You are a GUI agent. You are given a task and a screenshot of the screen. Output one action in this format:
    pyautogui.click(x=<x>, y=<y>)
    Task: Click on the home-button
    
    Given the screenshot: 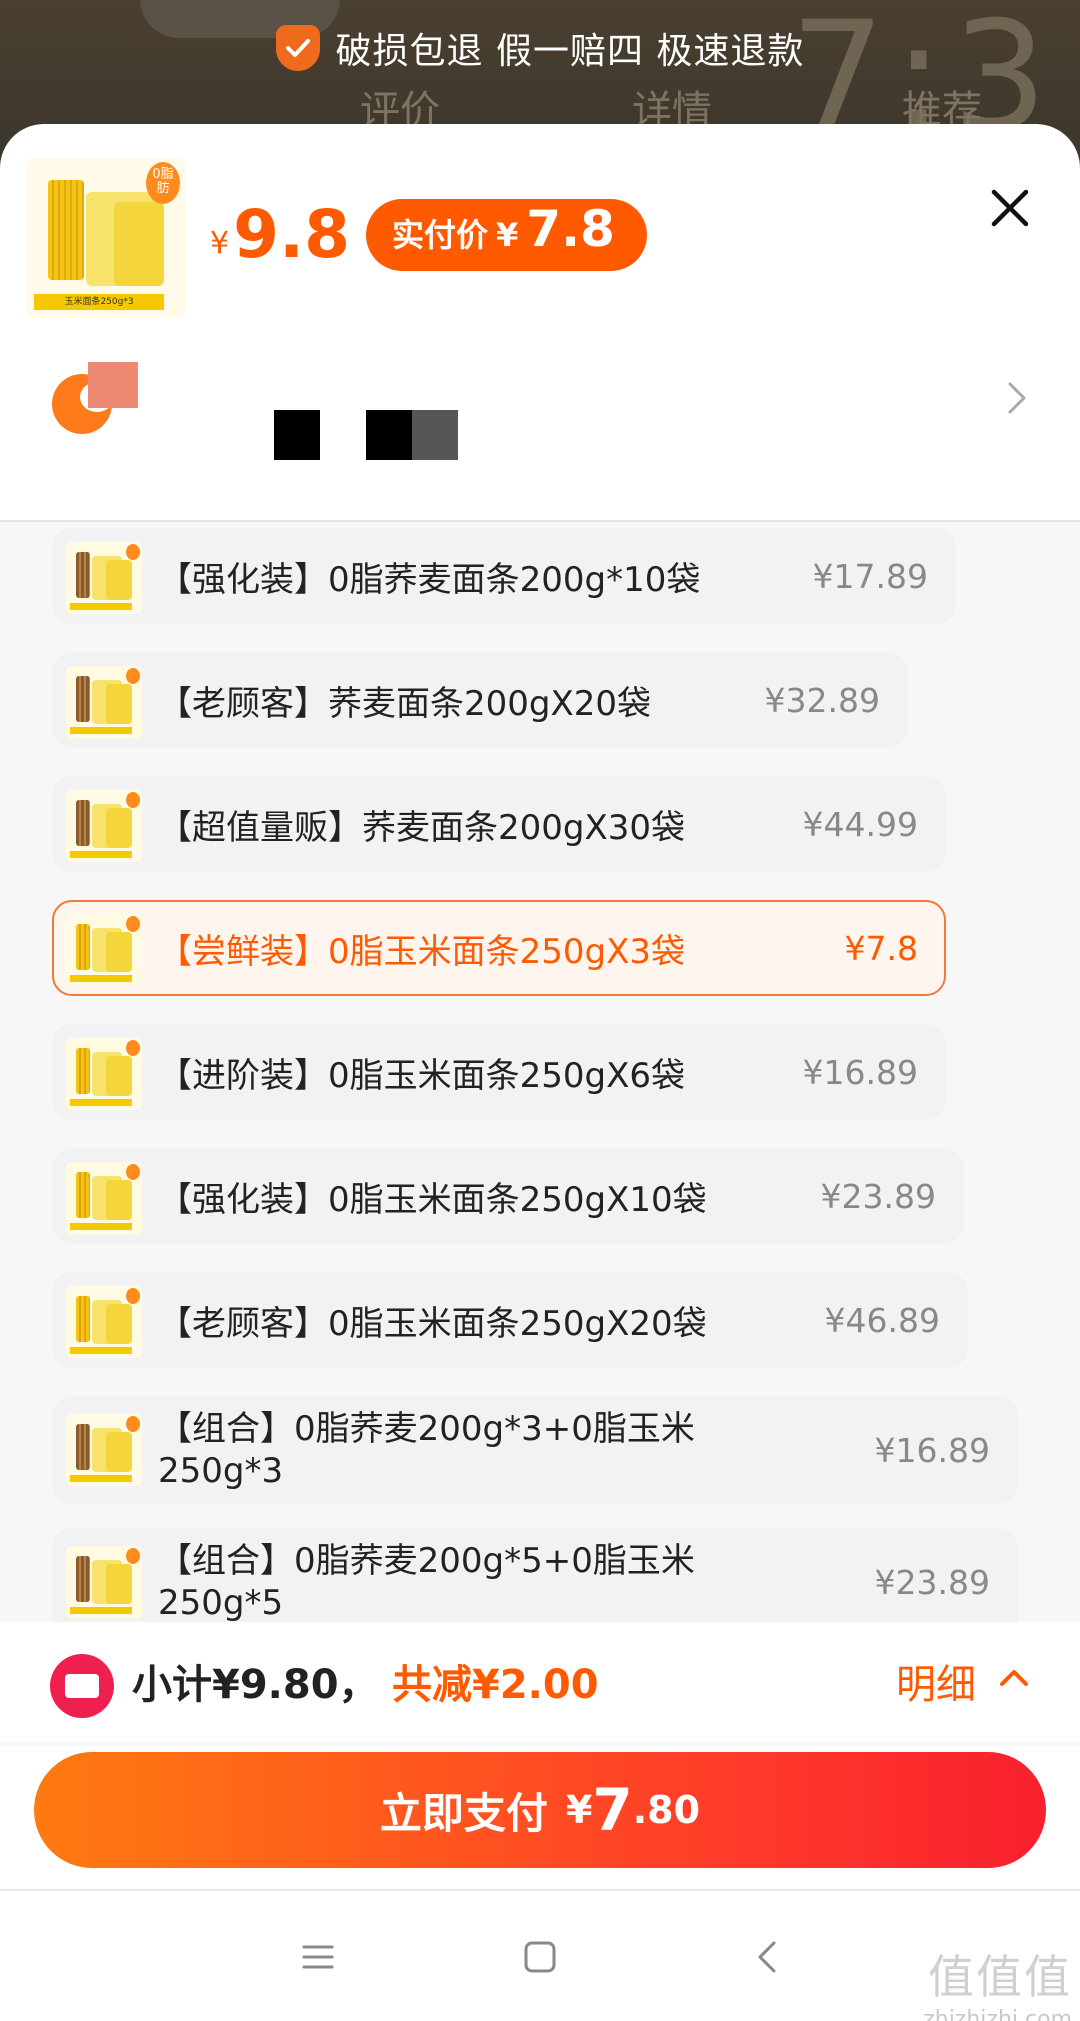 What is the action you would take?
    pyautogui.click(x=540, y=1957)
    